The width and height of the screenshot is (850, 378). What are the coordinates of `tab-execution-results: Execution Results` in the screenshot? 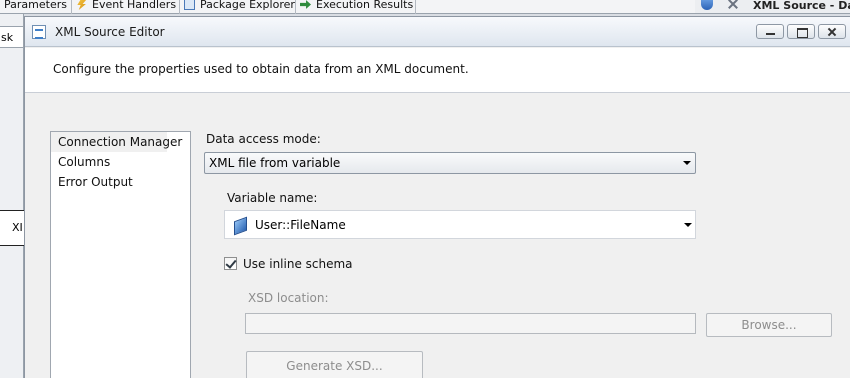 It's located at (356, 7).